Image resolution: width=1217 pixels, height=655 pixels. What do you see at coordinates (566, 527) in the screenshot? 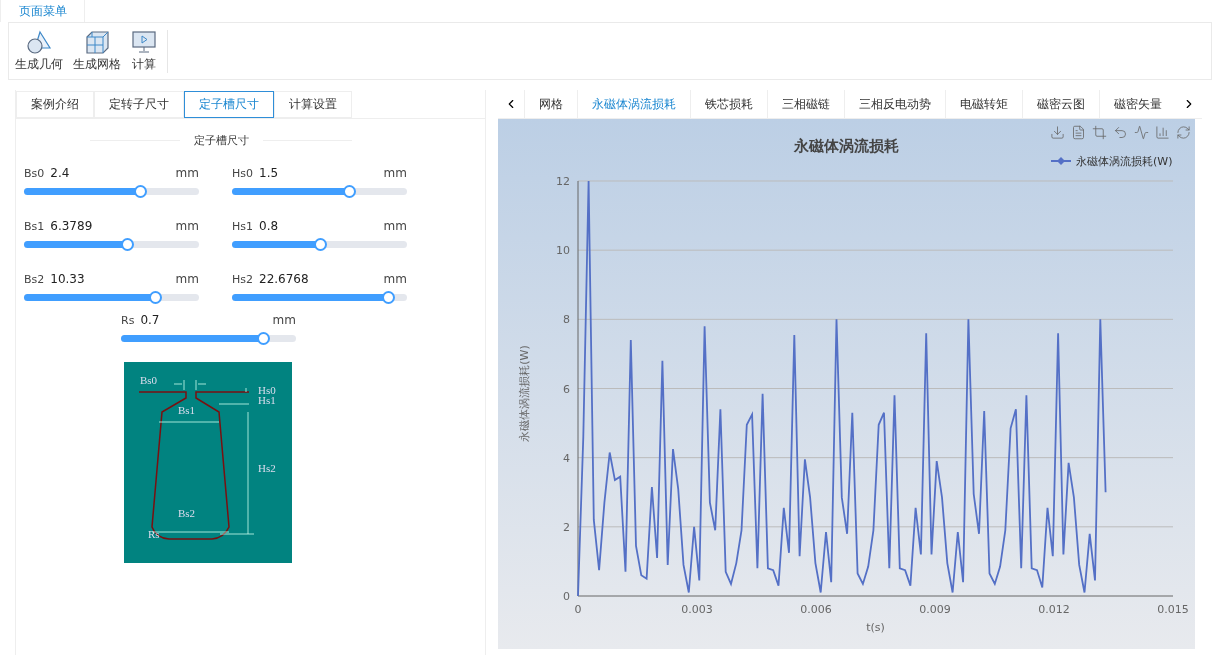
I see `y-tick-label: 2` at bounding box center [566, 527].